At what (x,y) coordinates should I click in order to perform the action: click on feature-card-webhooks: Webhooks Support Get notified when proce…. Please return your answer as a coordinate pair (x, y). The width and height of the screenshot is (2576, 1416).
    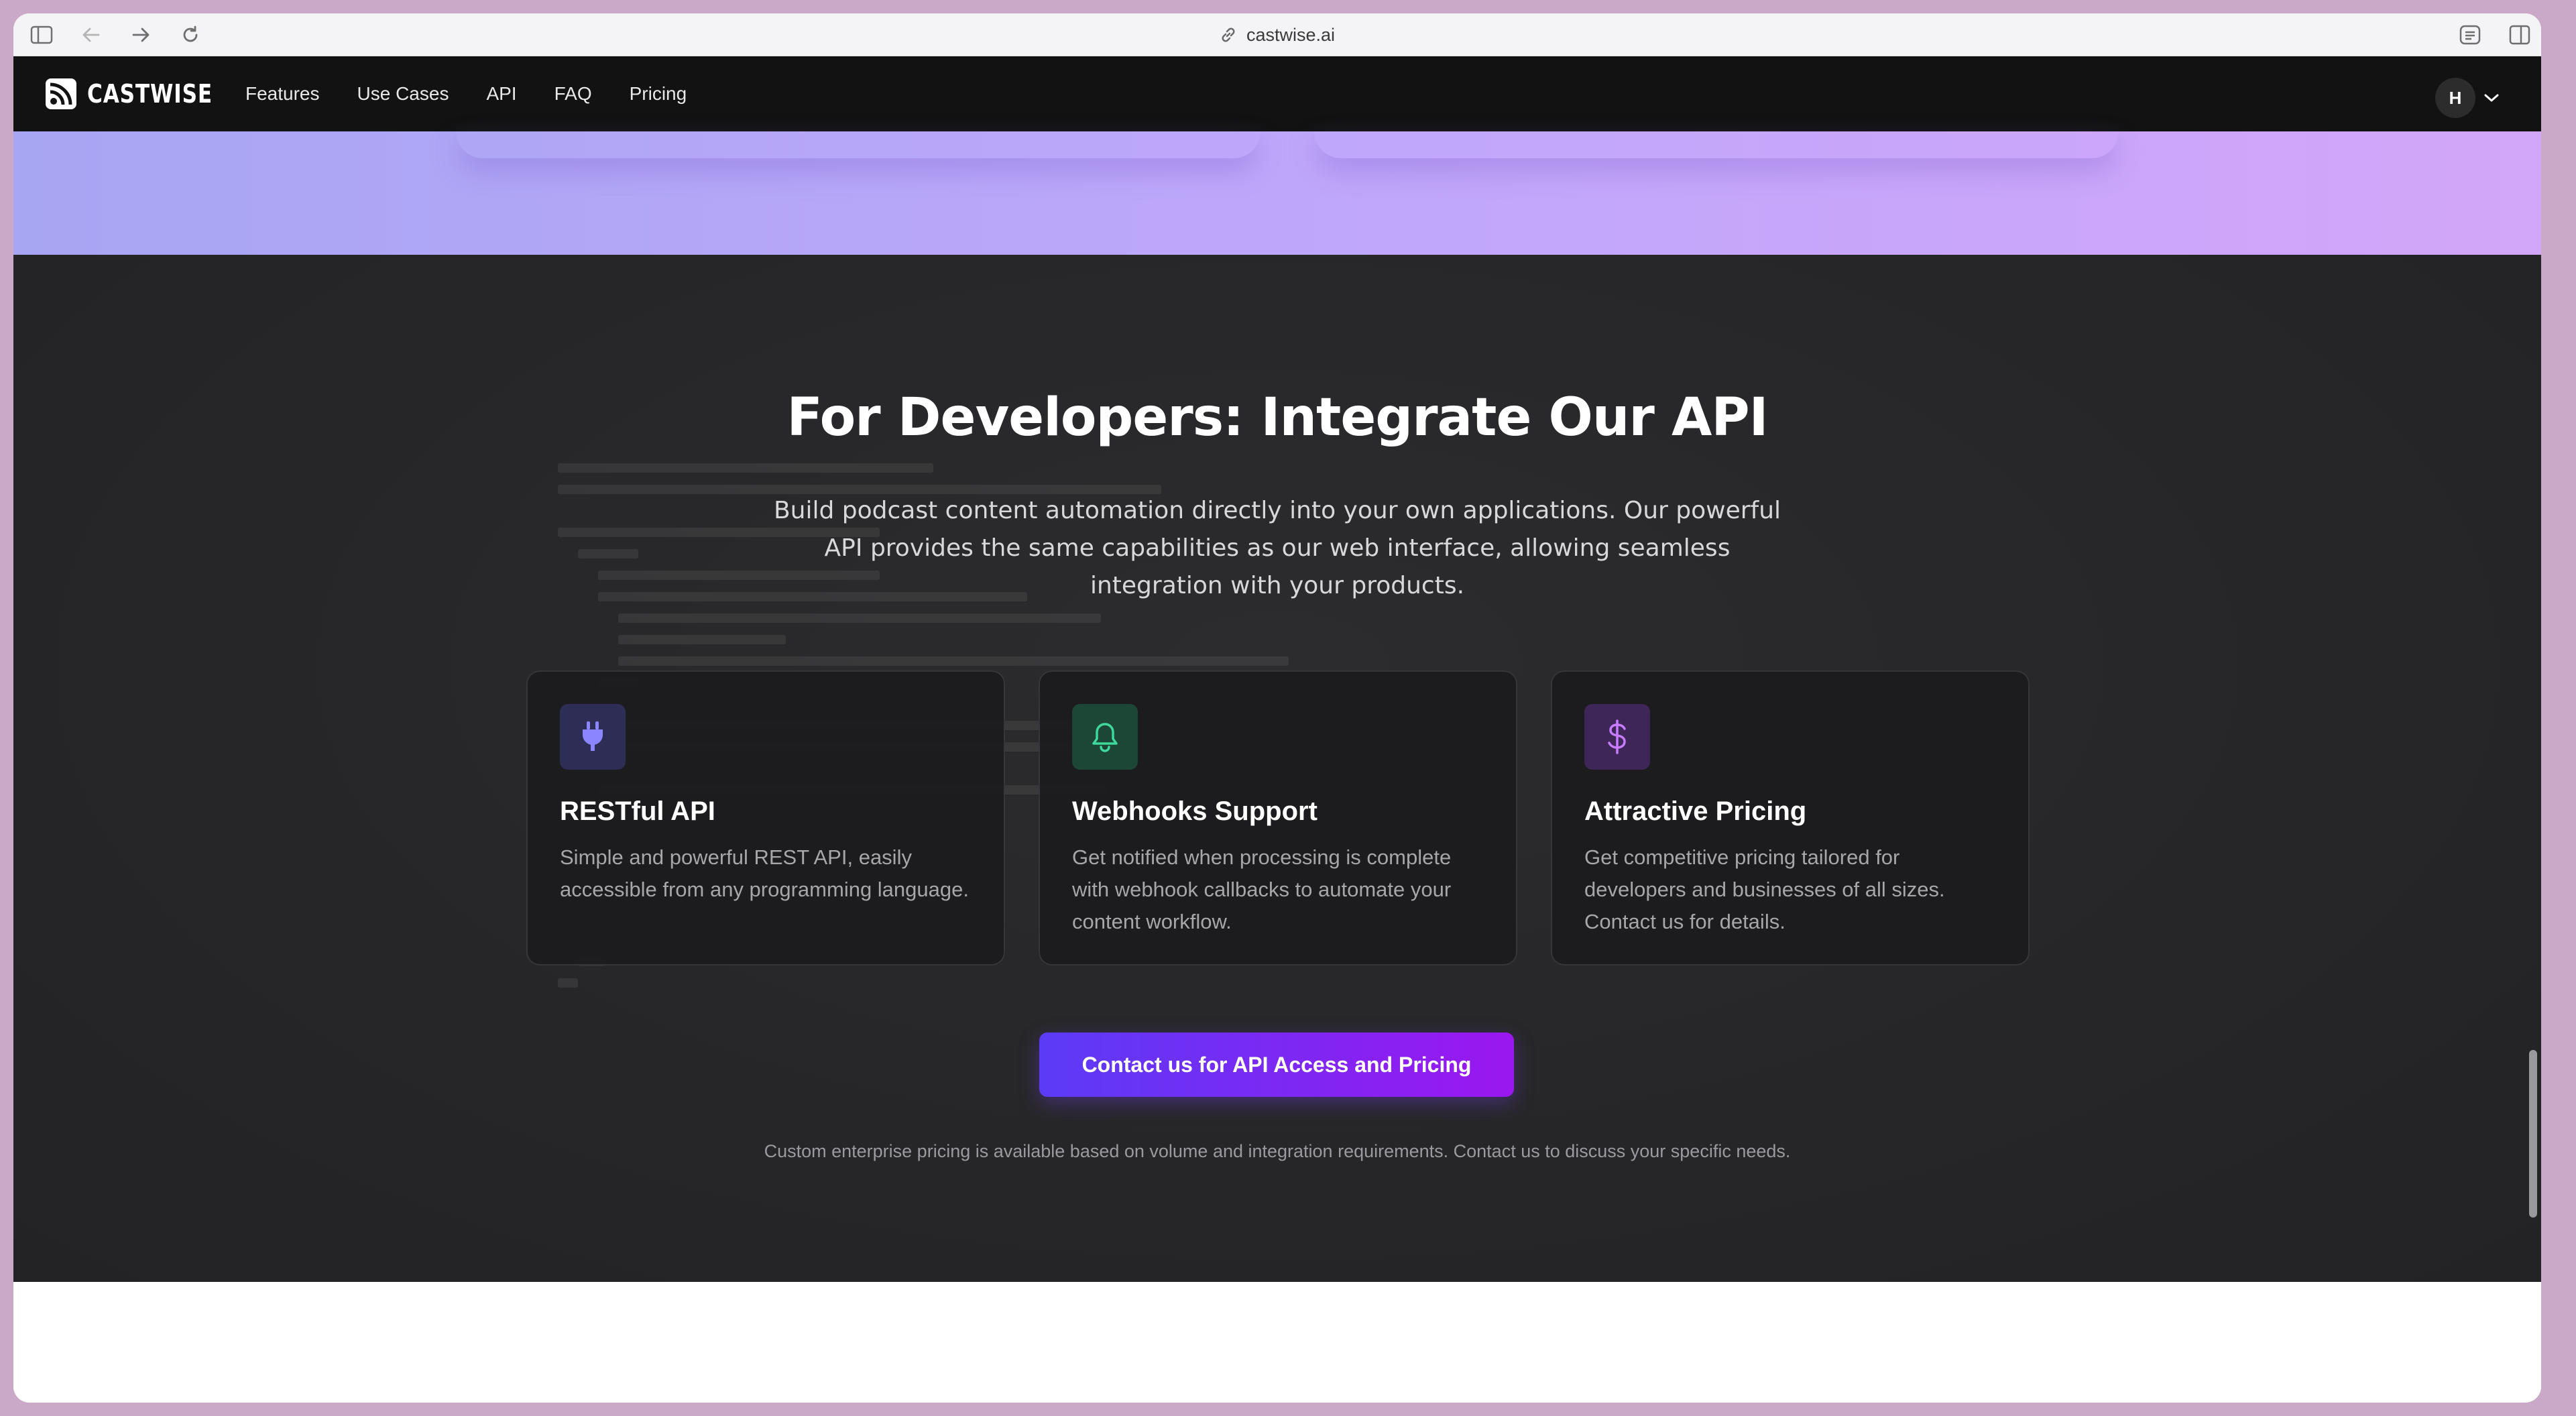
    Looking at the image, I should click on (1278, 817).